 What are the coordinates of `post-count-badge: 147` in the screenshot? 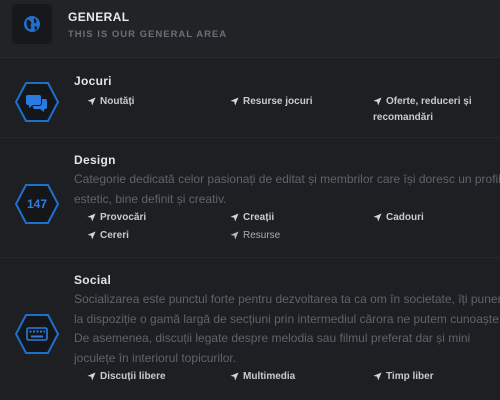 It's located at (37, 204).